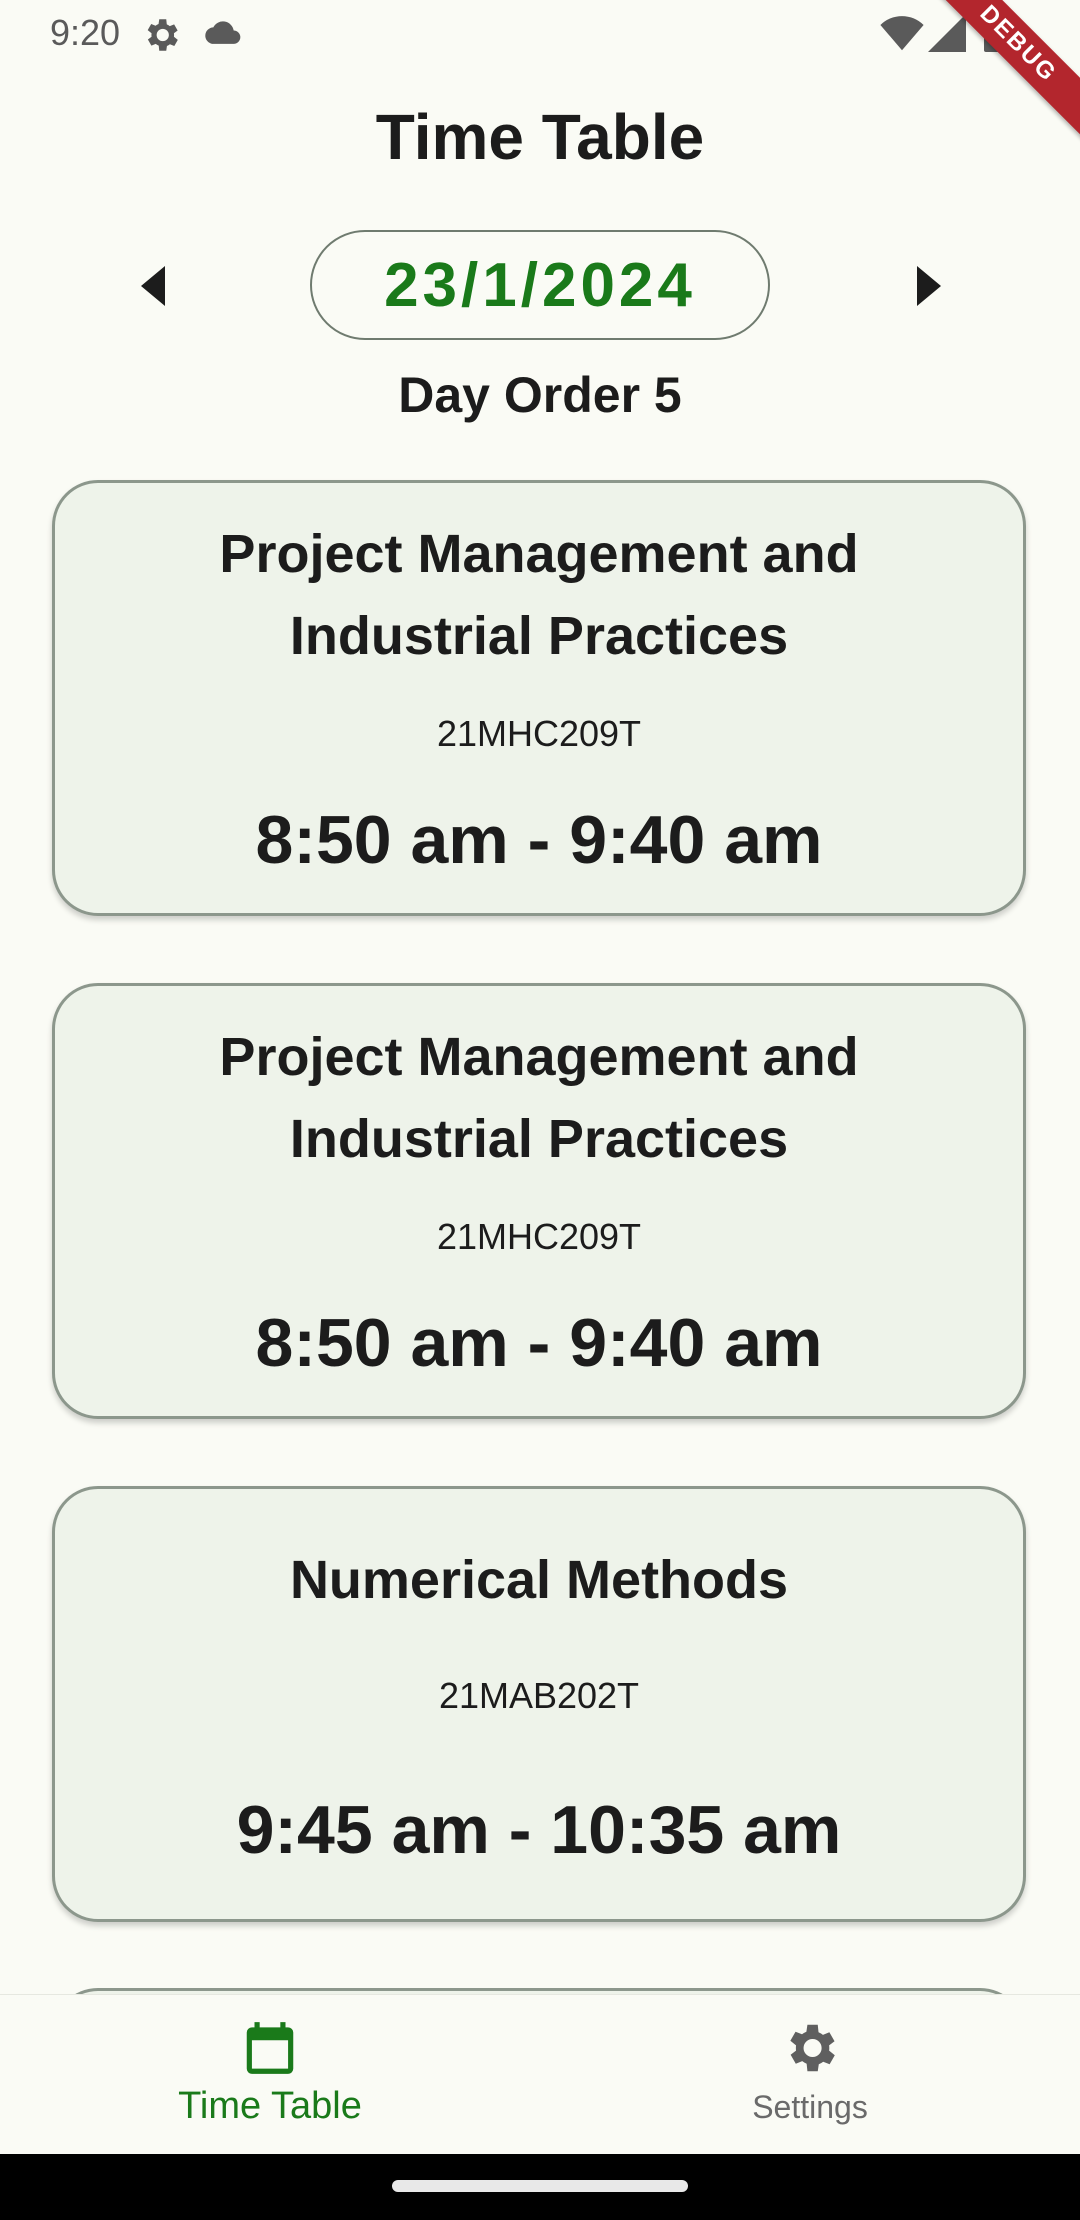 The width and height of the screenshot is (1080, 2220). What do you see at coordinates (812, 2048) in the screenshot?
I see `settings-icon` at bounding box center [812, 2048].